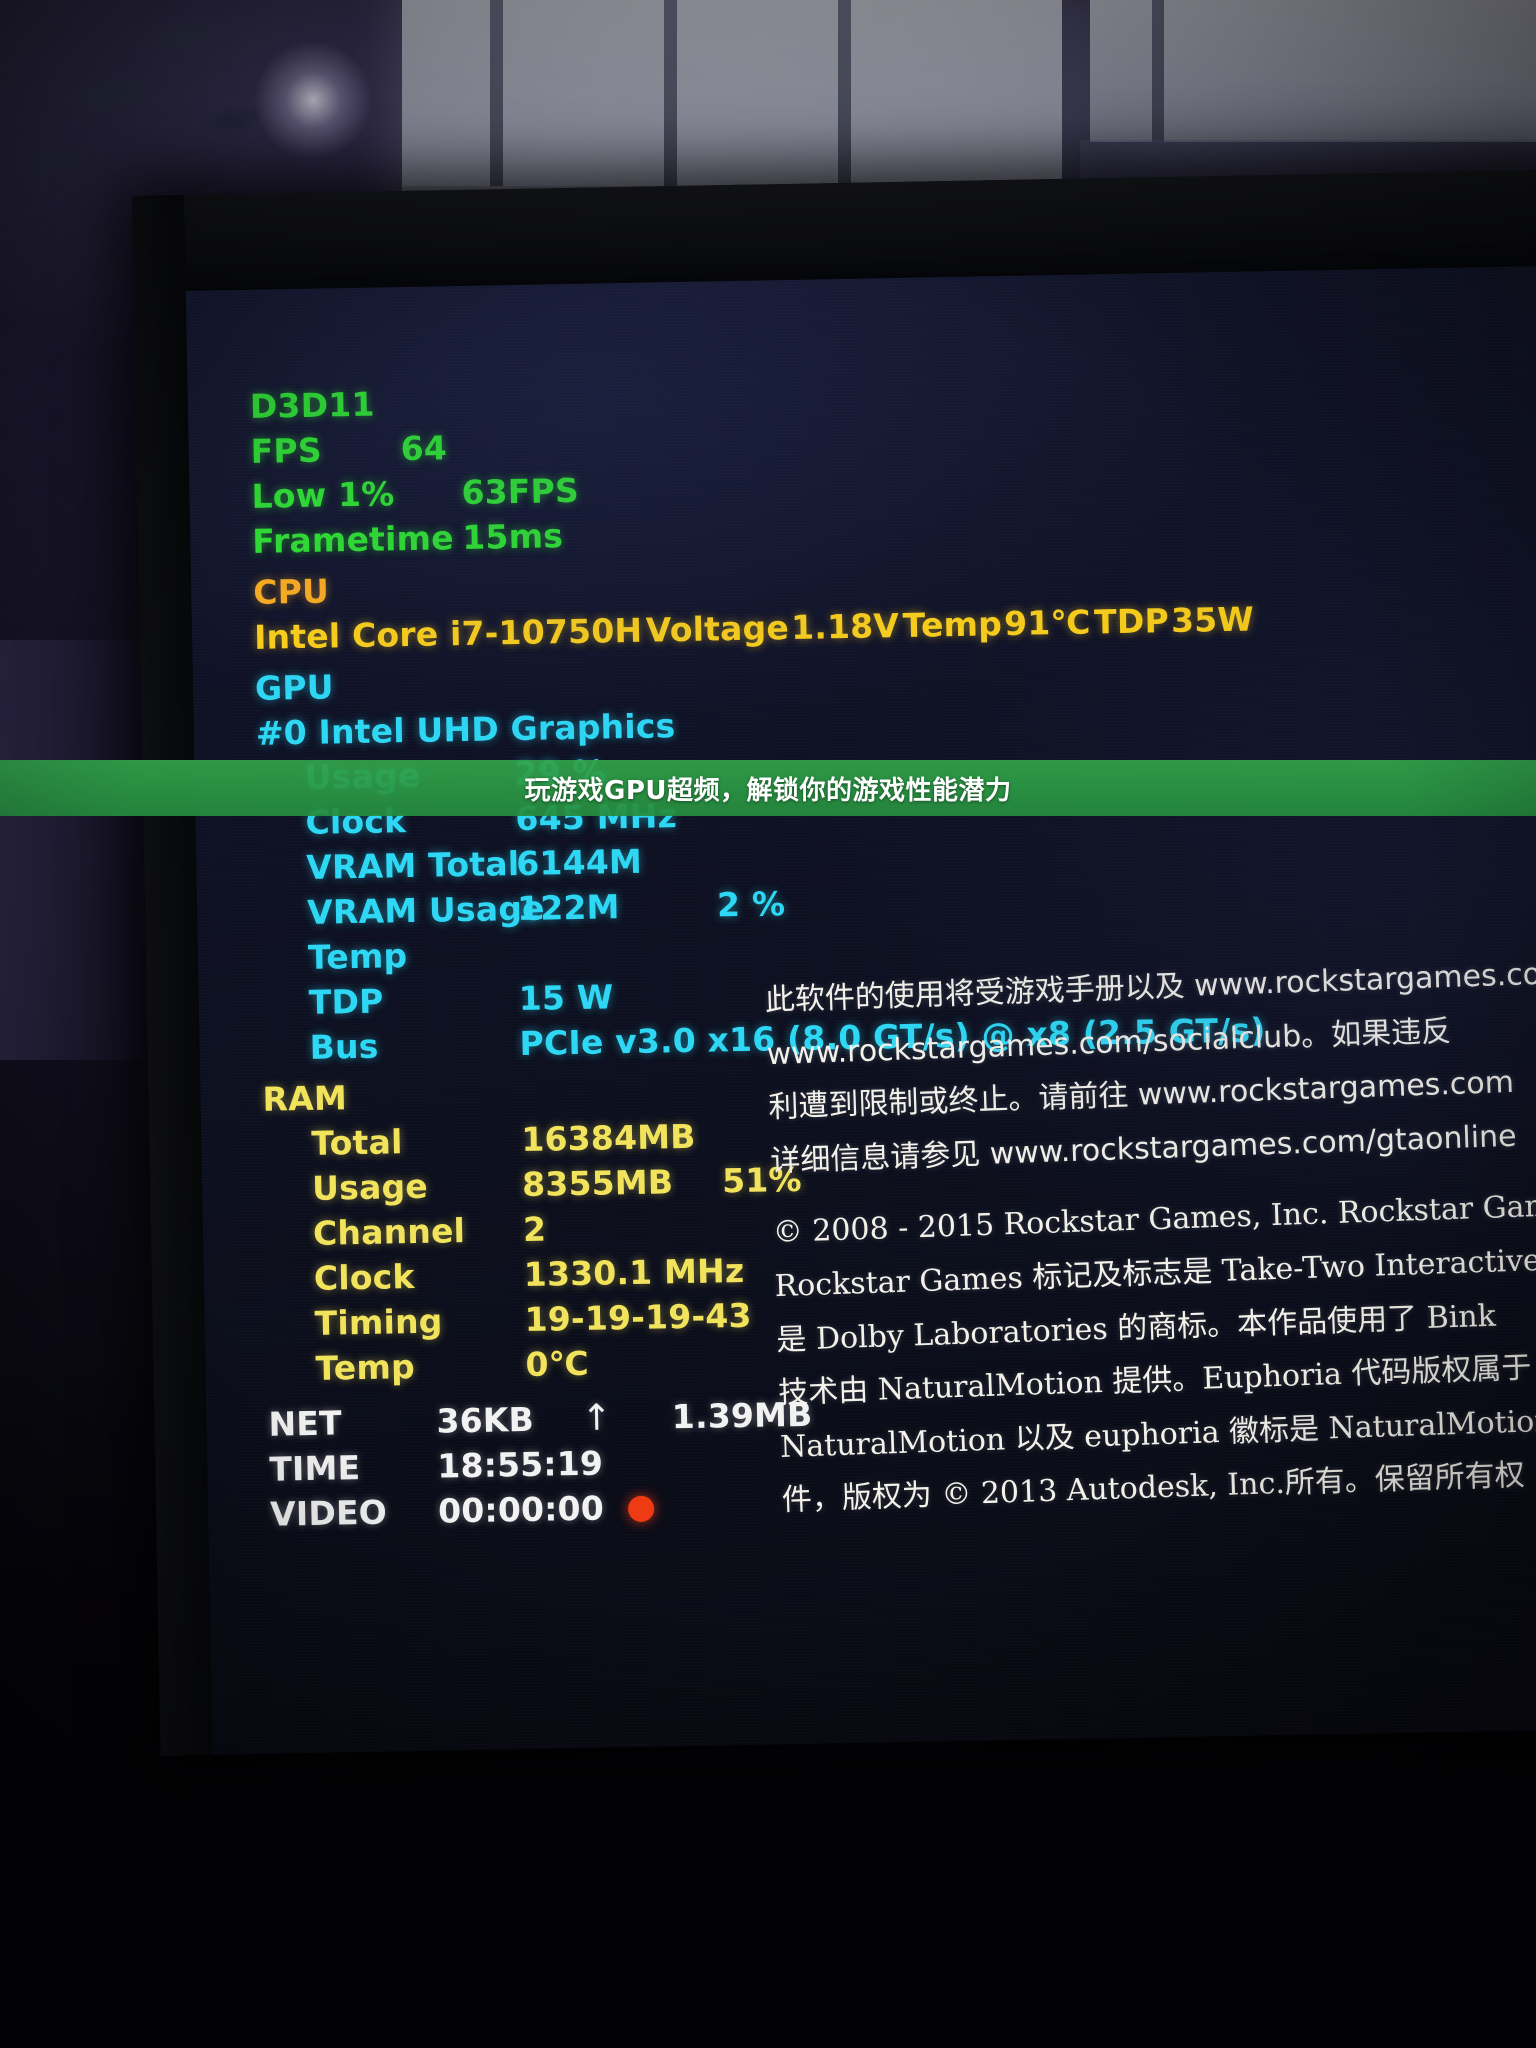 Image resolution: width=1536 pixels, height=2048 pixels. What do you see at coordinates (378, 1322) in the screenshot?
I see `ram-stat-label: Timing` at bounding box center [378, 1322].